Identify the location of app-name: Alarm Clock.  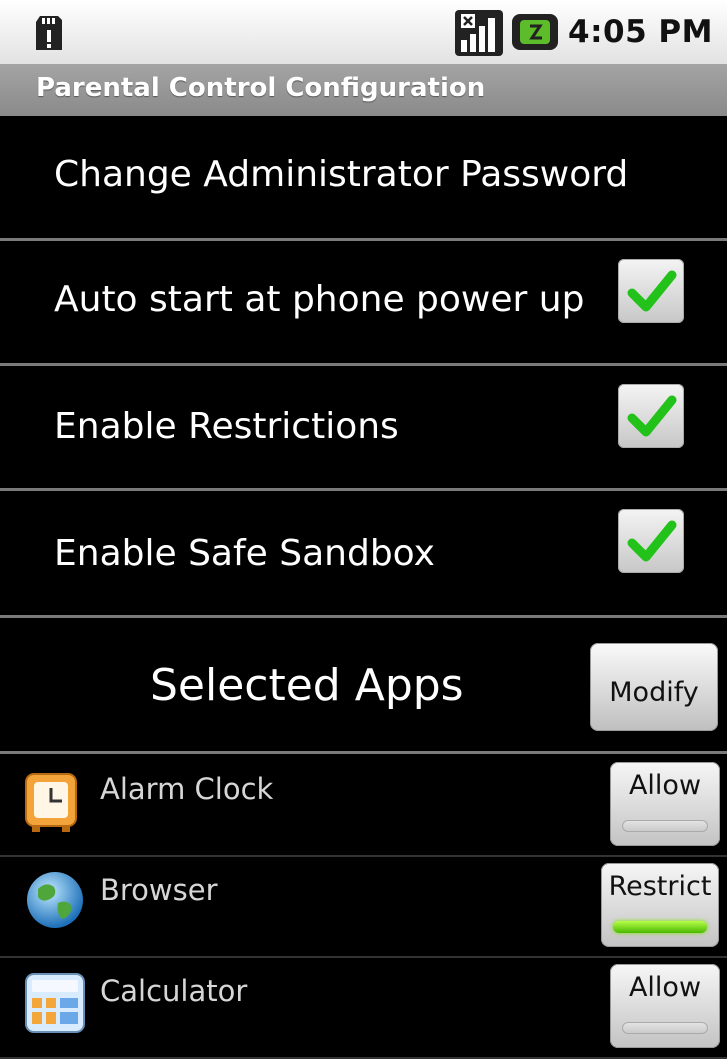
(187, 789).